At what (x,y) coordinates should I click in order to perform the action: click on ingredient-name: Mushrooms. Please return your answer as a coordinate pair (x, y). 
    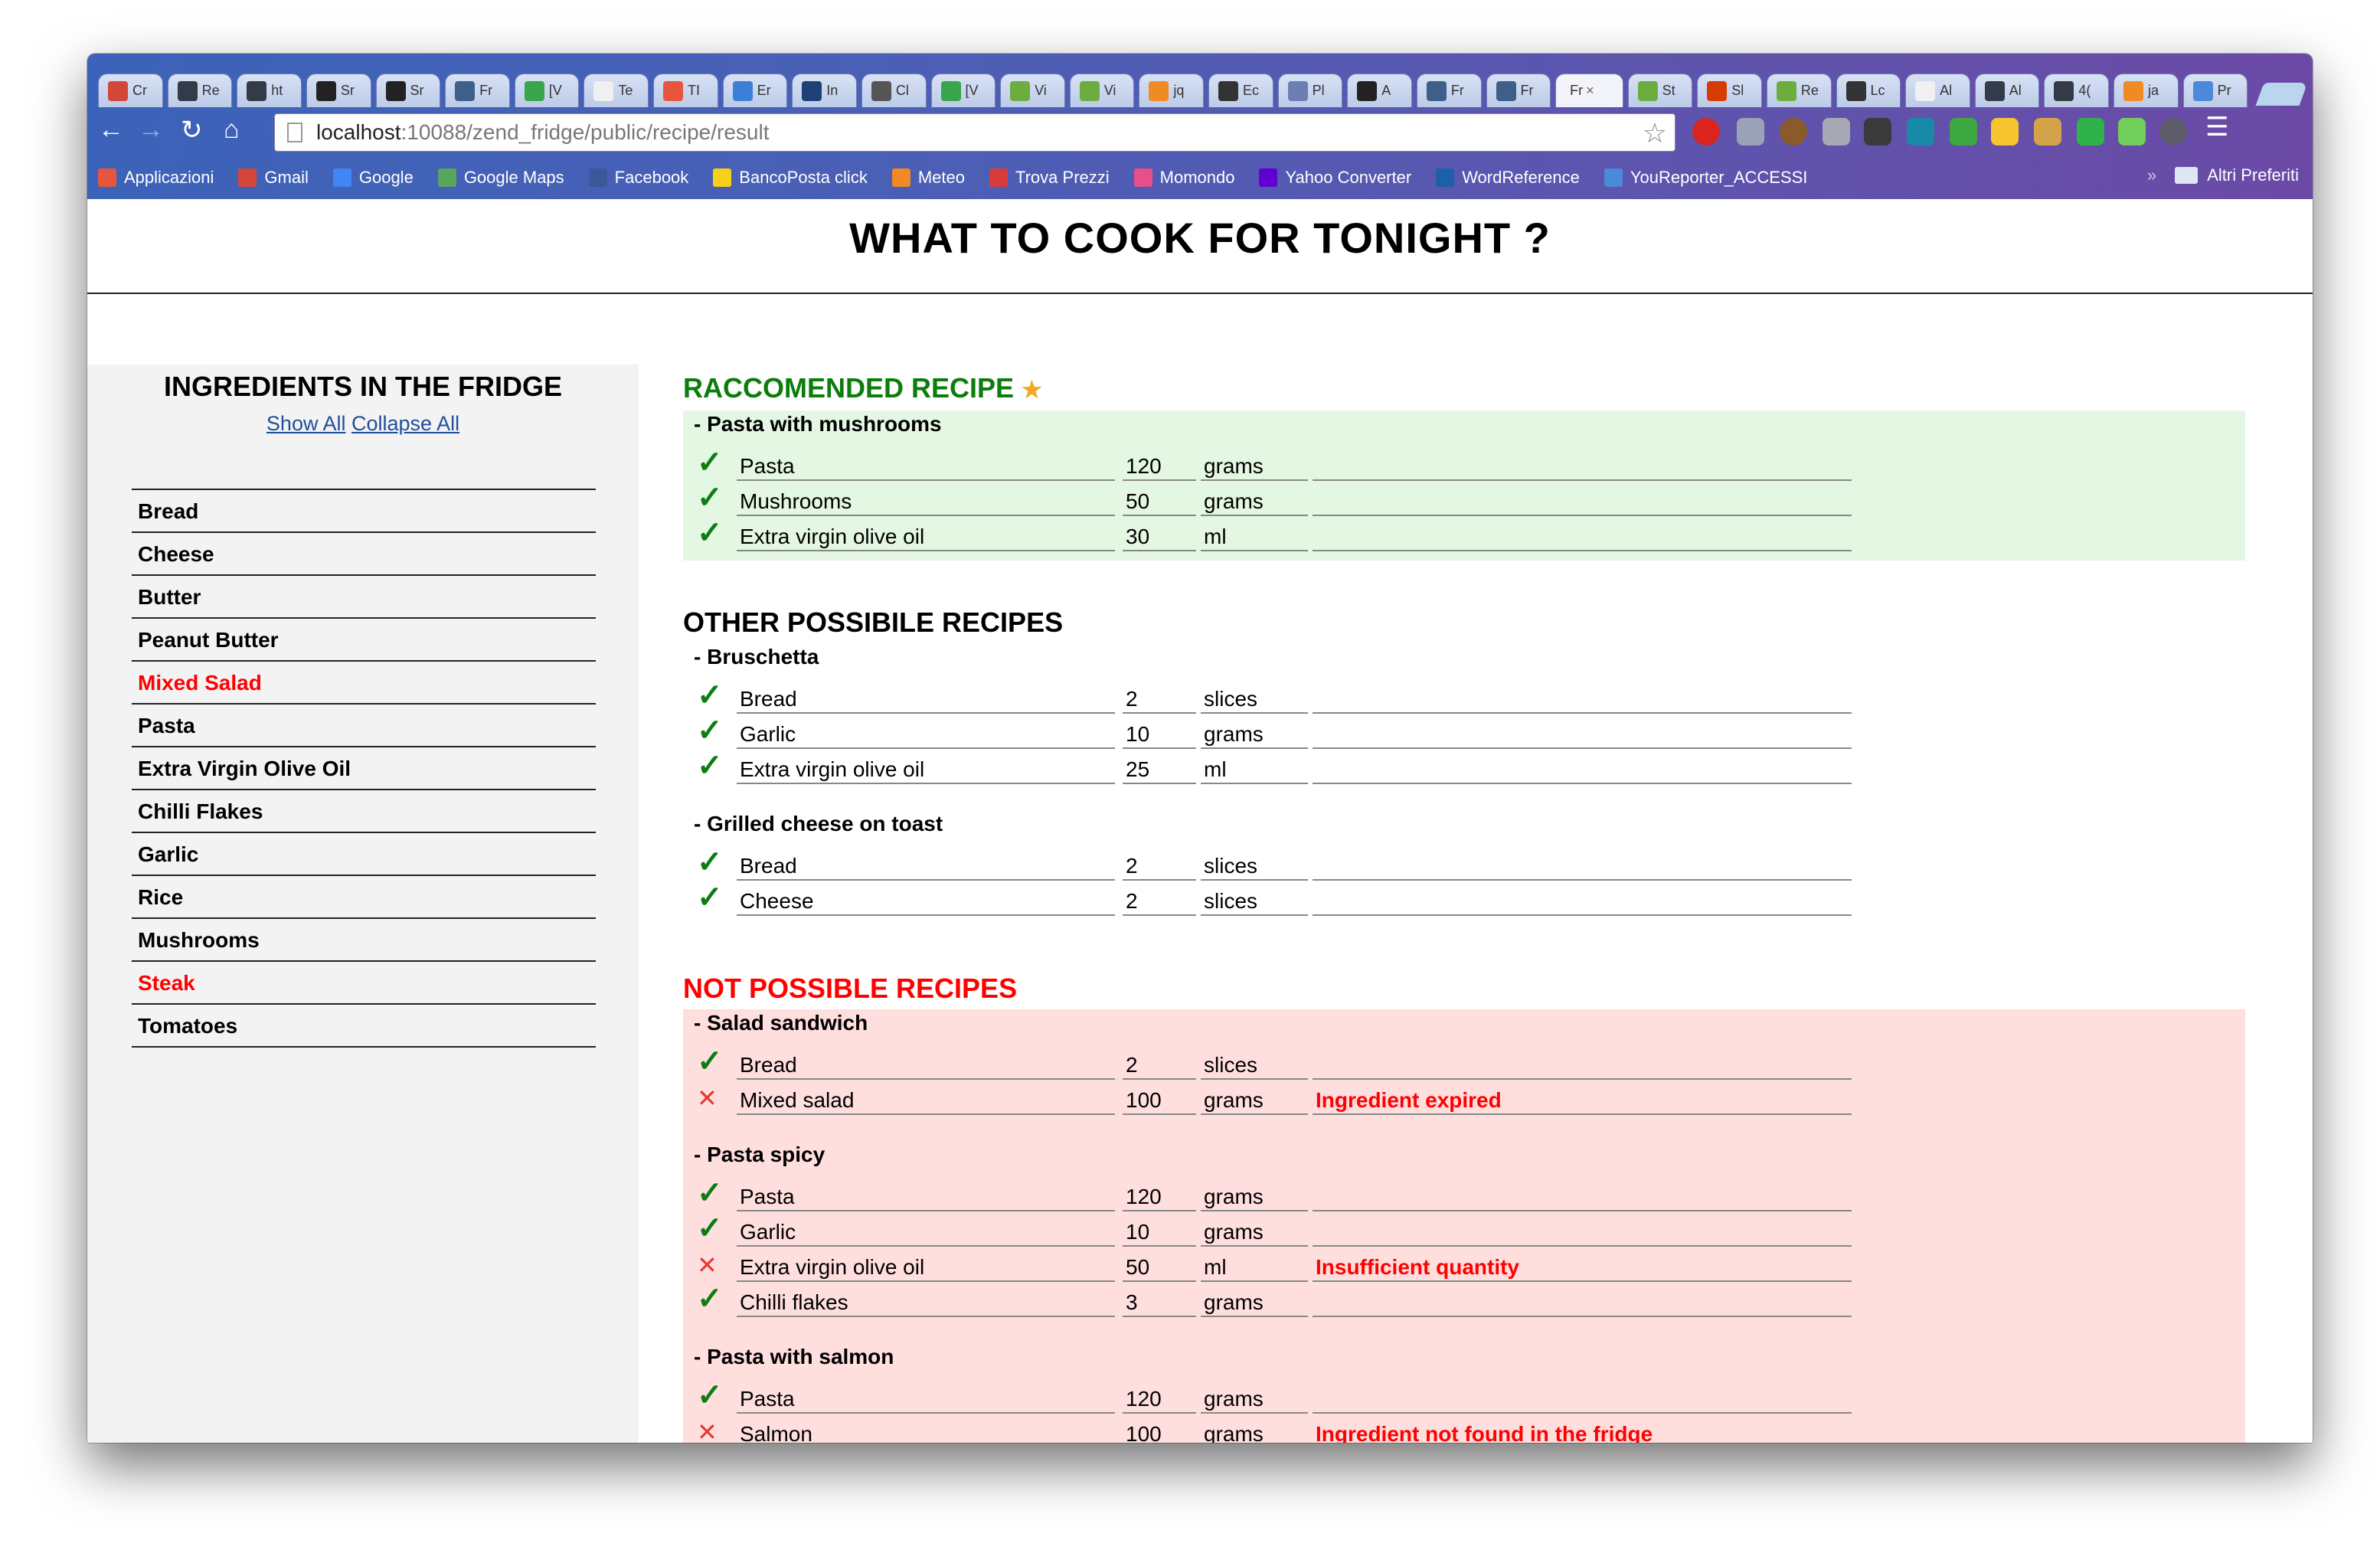
    Looking at the image, I should click on (926, 499).